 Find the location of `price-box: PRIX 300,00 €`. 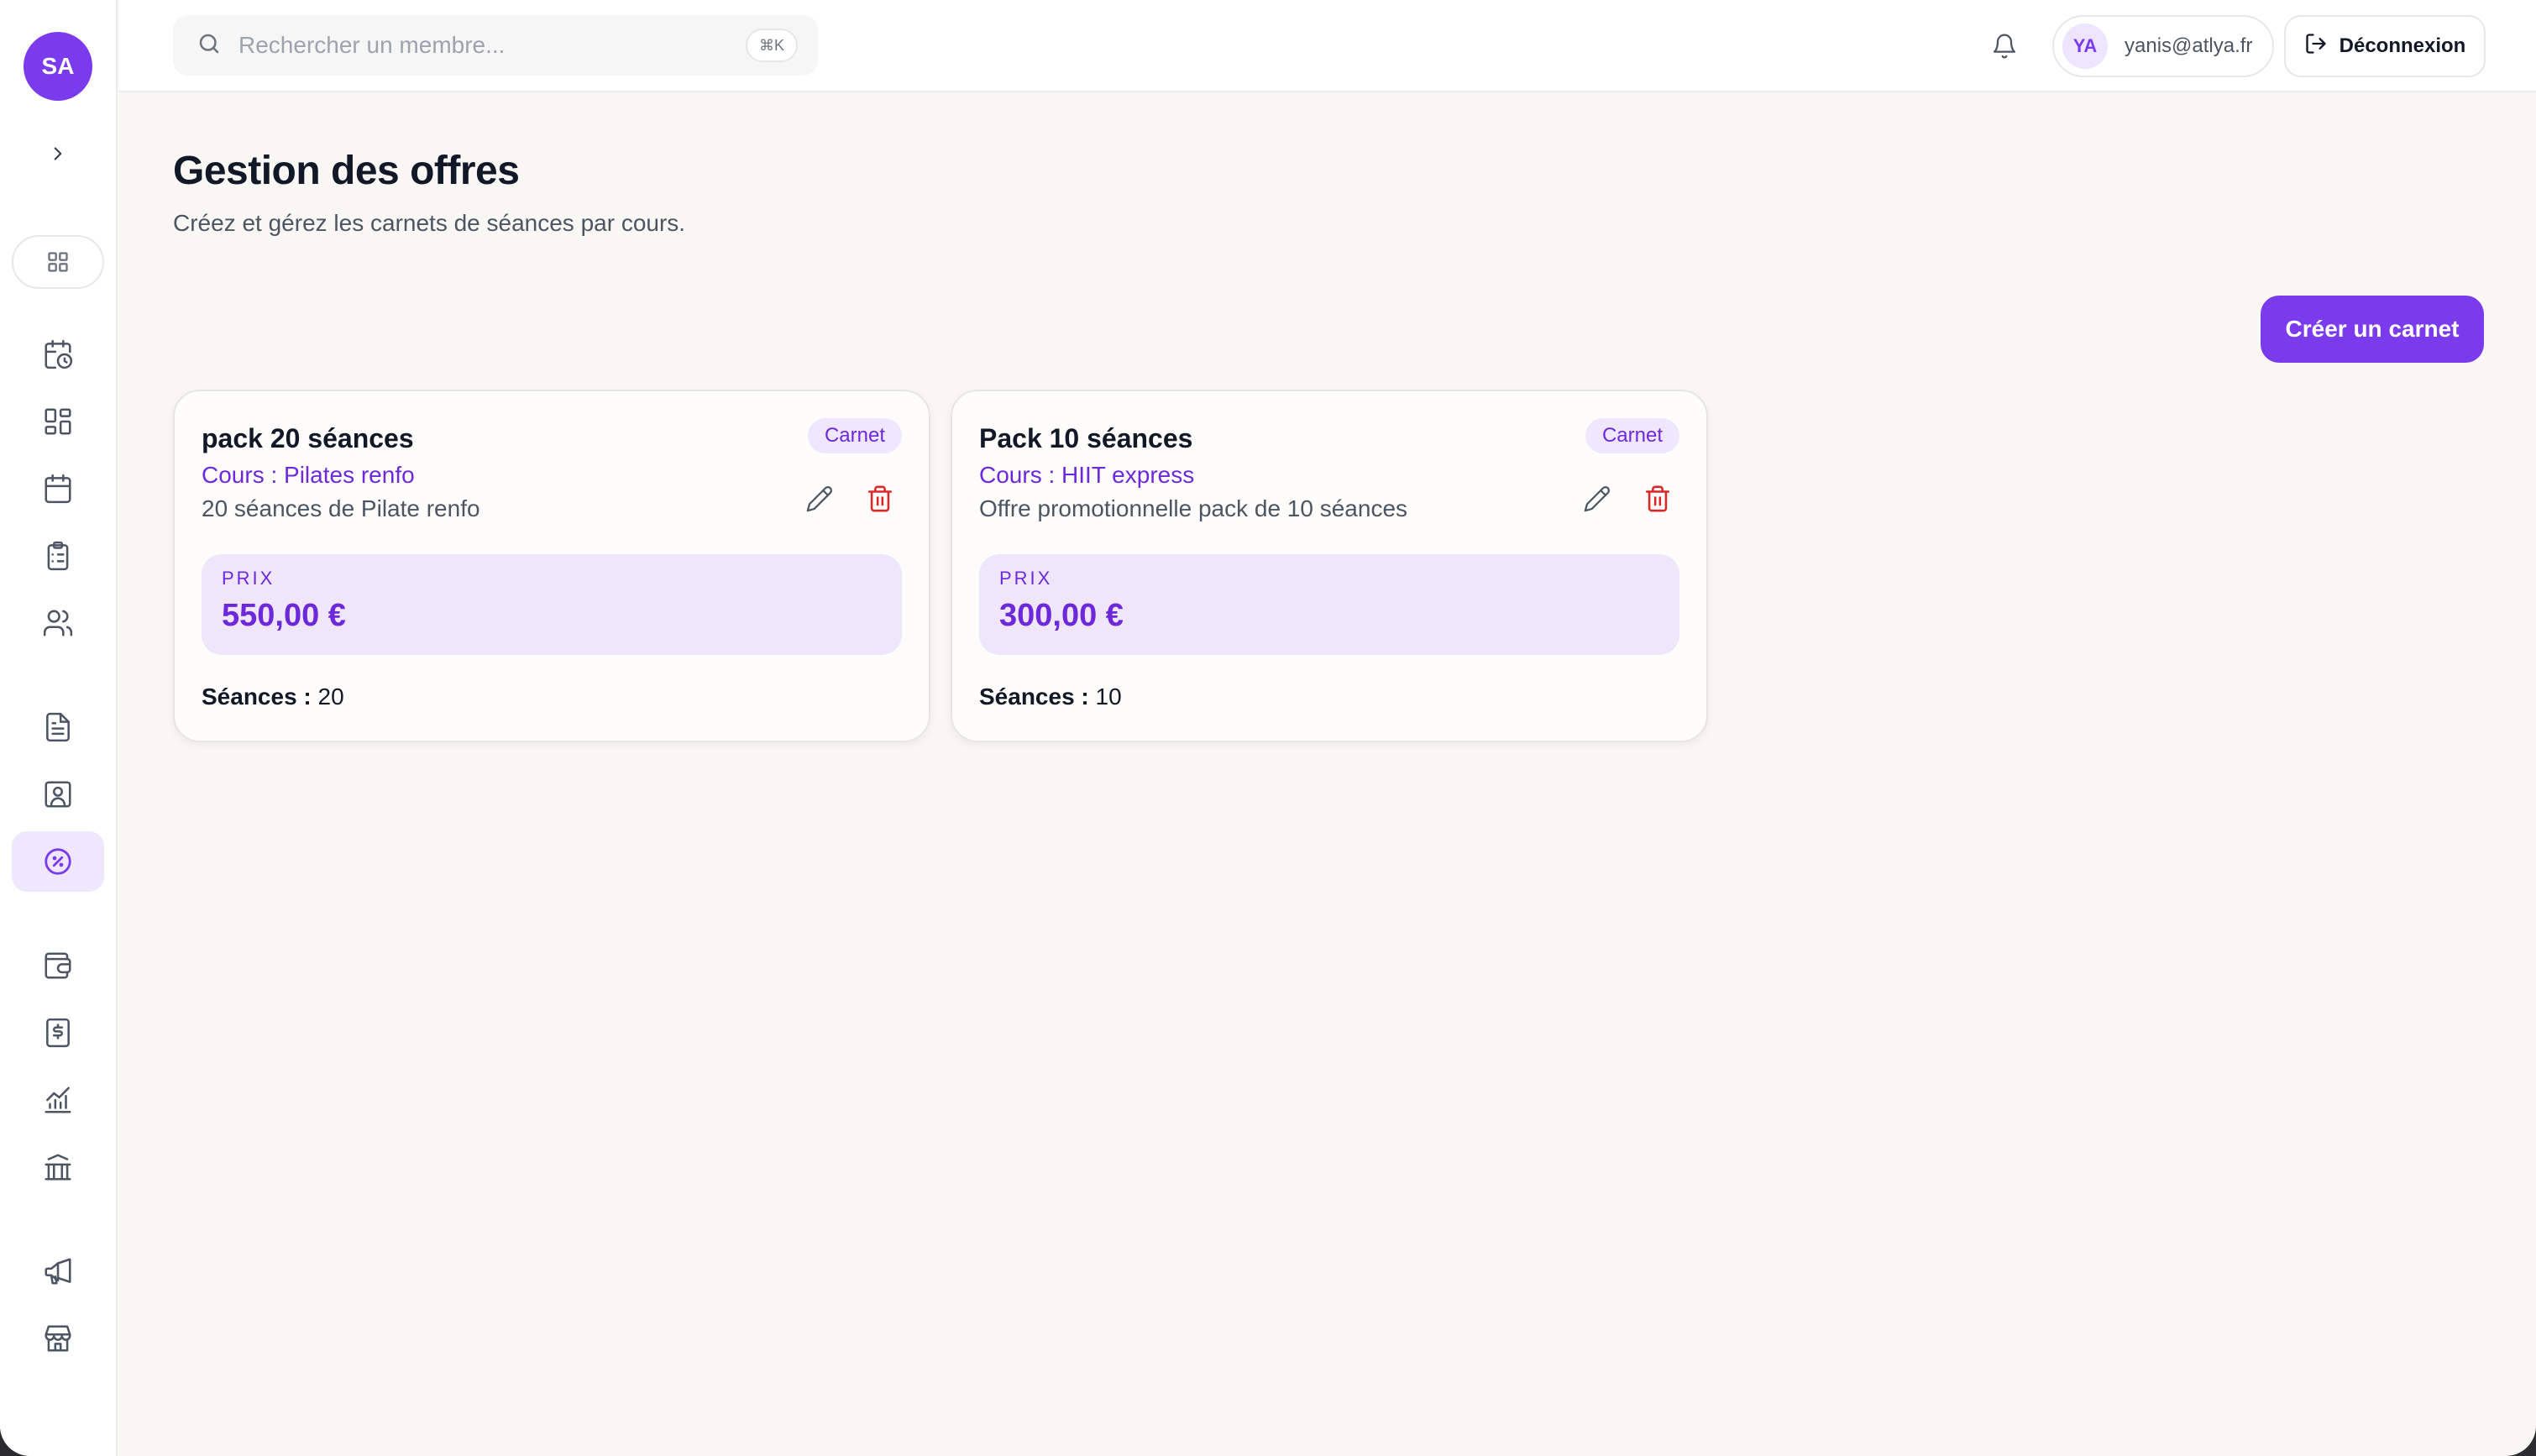

price-box: PRIX 300,00 € is located at coordinates (1329, 604).